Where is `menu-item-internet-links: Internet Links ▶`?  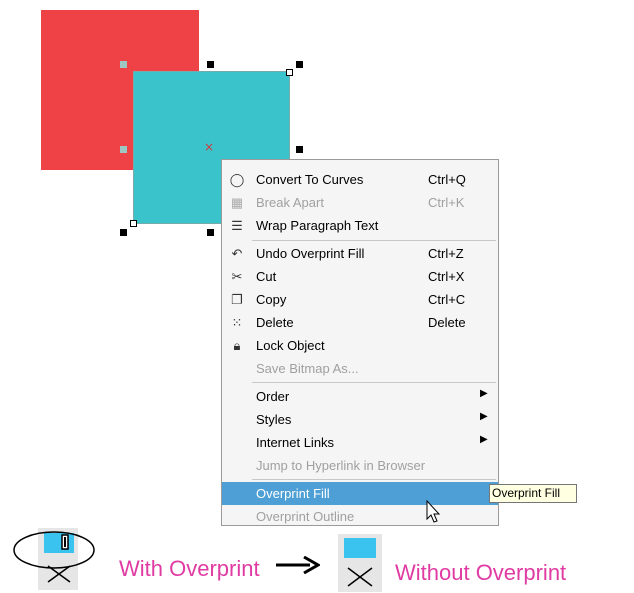 menu-item-internet-links: Internet Links ▶ is located at coordinates (360, 442).